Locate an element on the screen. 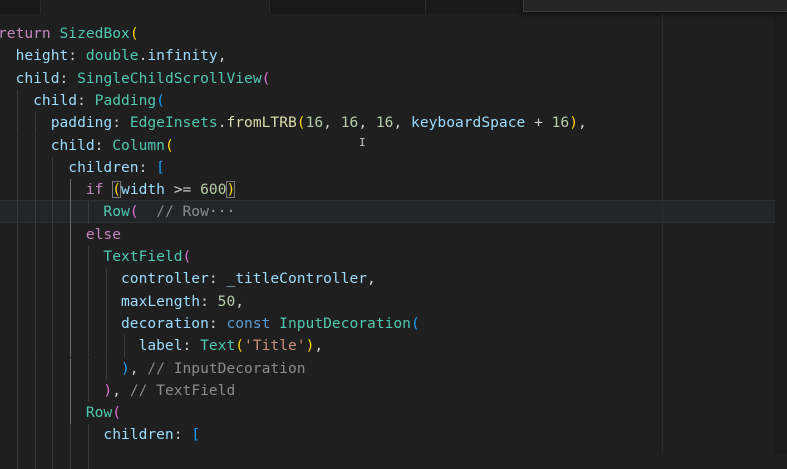  code-line is located at coordinates (60, 458).